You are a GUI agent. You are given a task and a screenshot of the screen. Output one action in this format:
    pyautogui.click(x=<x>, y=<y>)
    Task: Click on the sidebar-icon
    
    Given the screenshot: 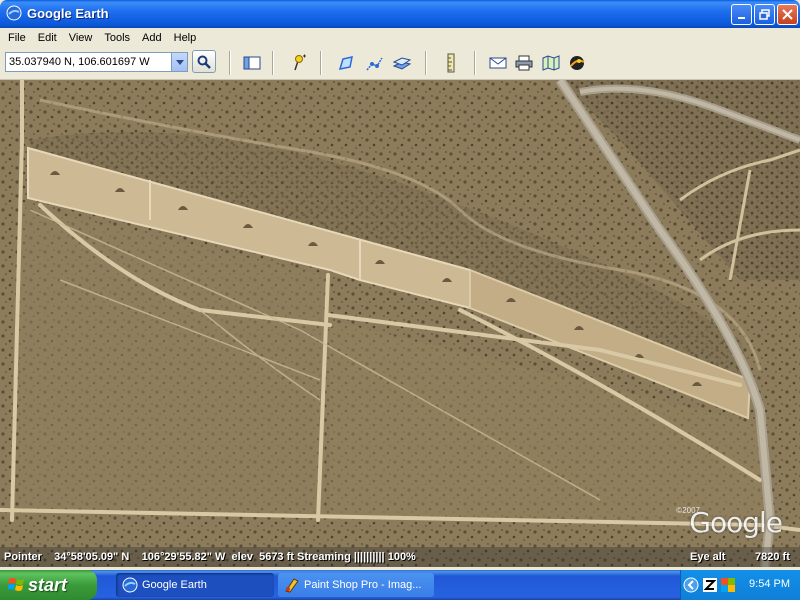 What is the action you would take?
    pyautogui.click(x=252, y=63)
    